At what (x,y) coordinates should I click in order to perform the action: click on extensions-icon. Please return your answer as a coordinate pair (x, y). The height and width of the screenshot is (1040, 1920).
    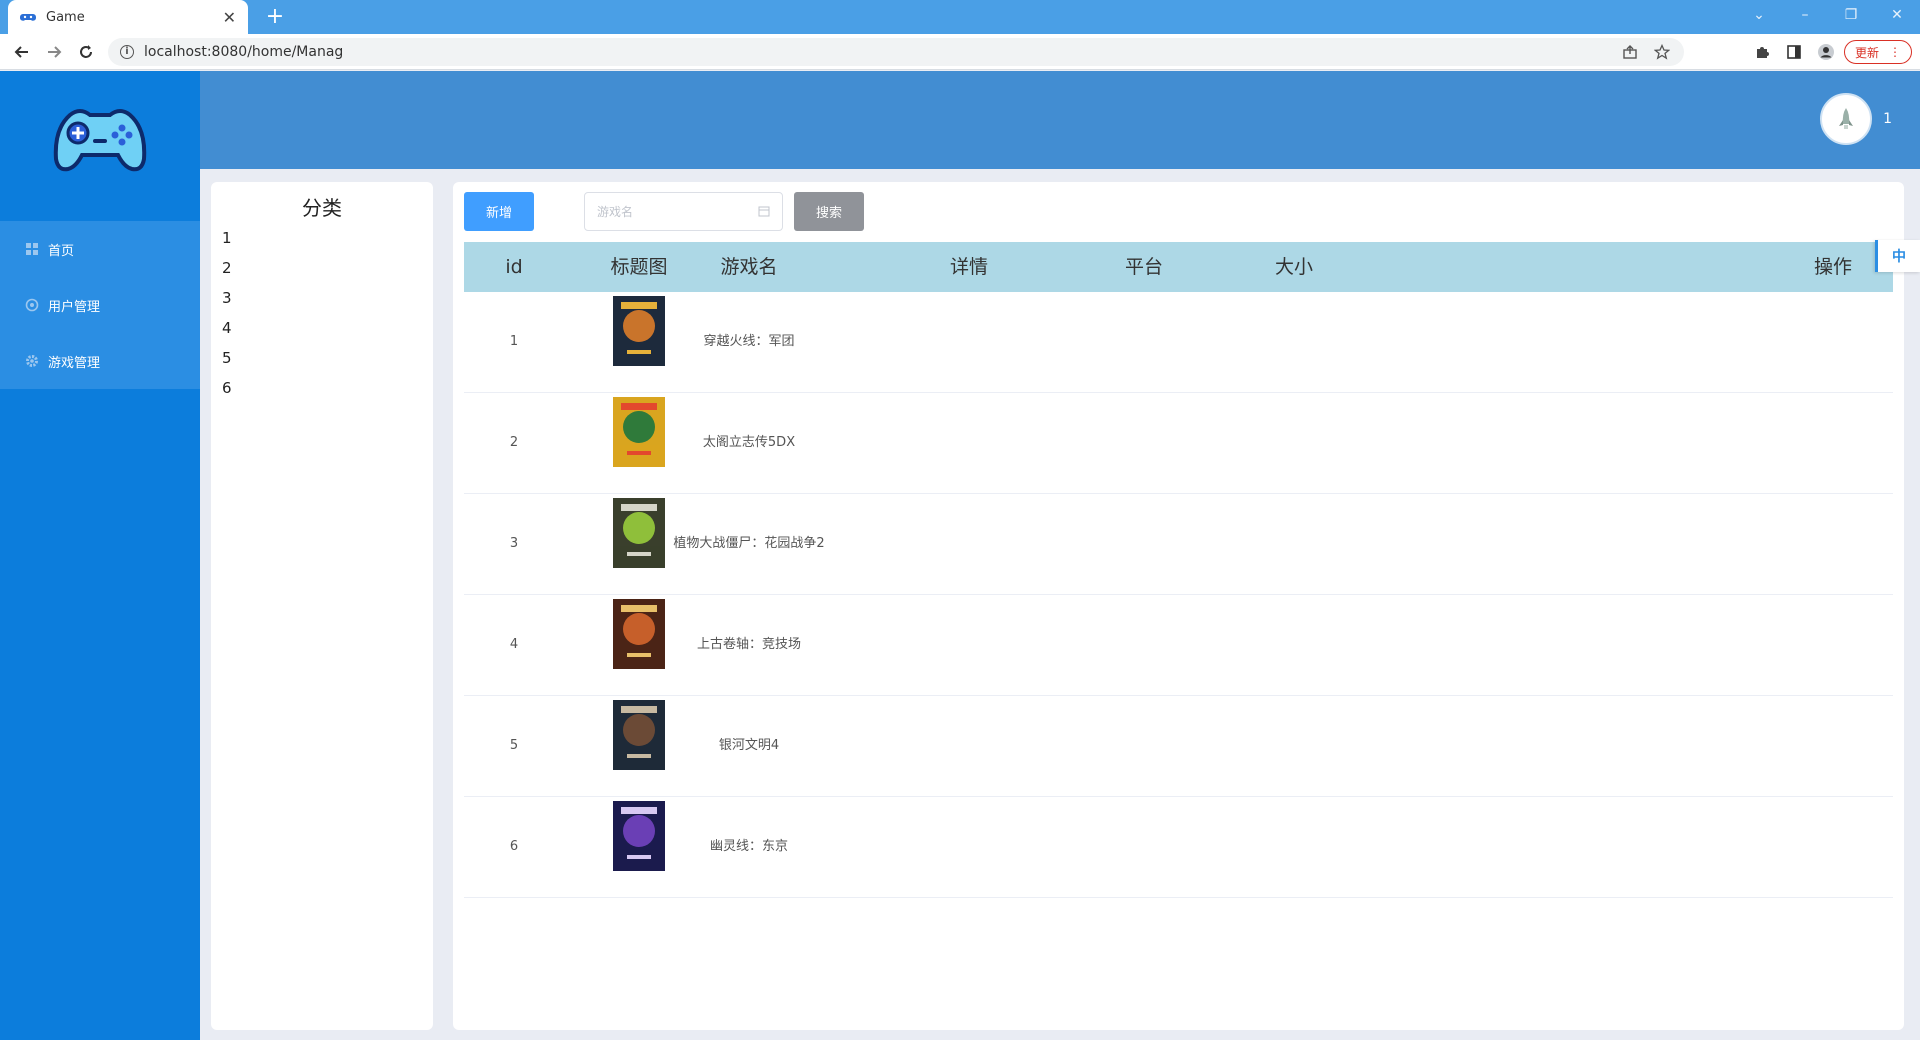
    Looking at the image, I should click on (1762, 52).